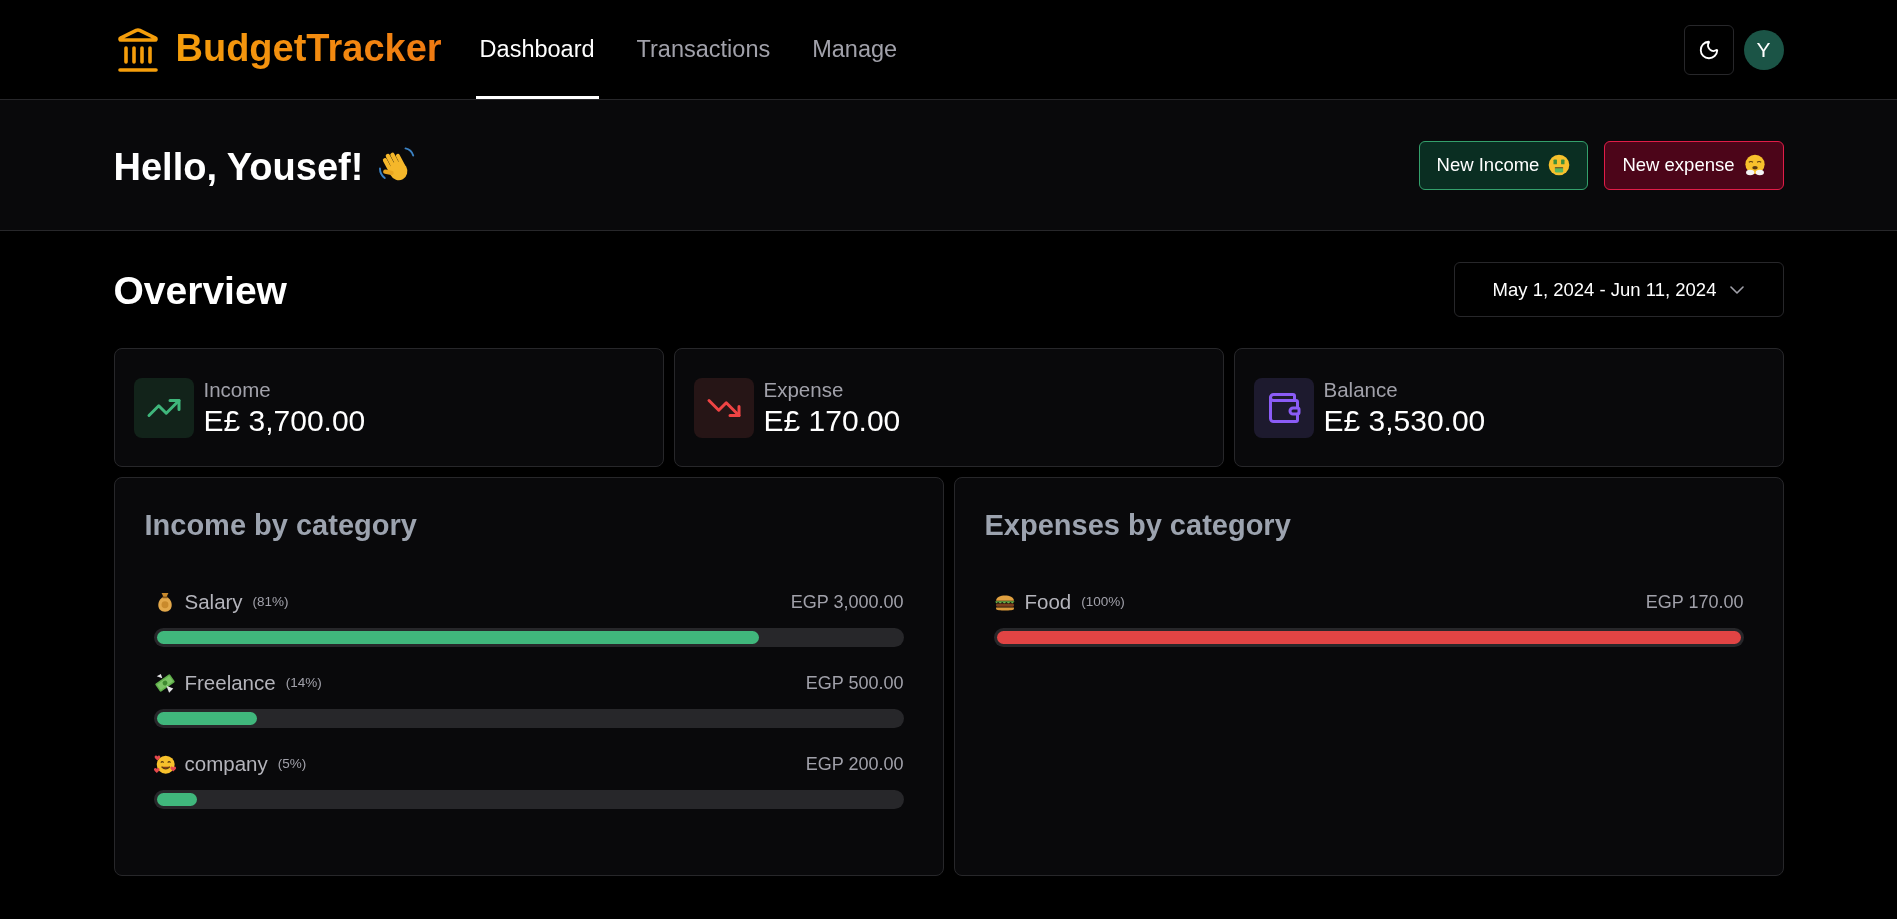  Describe the element at coordinates (230, 682) in the screenshot. I see `category-name: Freelance` at that location.